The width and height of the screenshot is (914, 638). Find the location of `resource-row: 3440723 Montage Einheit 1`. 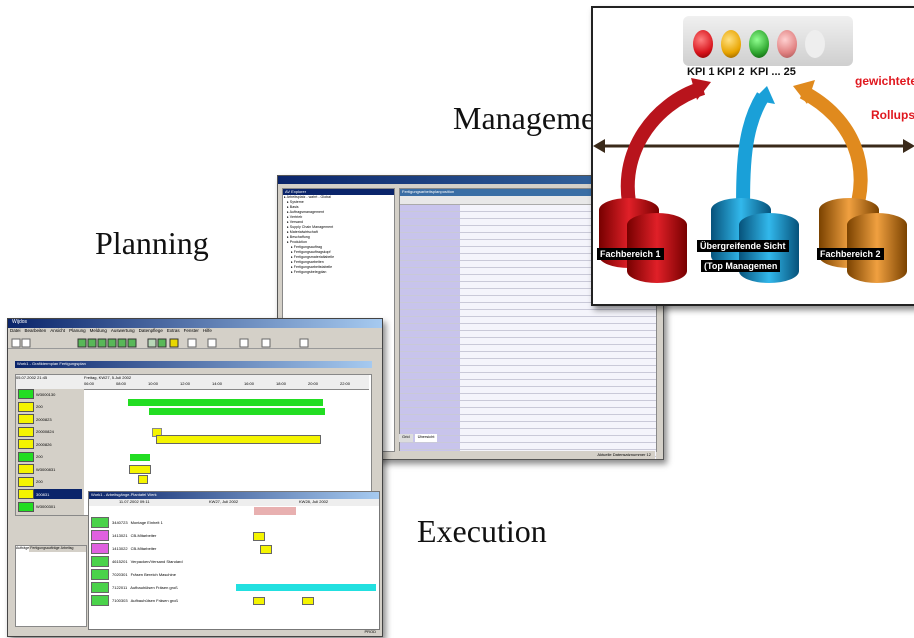

resource-row: 3440723 Montage Einheit 1 is located at coordinates (127, 522).